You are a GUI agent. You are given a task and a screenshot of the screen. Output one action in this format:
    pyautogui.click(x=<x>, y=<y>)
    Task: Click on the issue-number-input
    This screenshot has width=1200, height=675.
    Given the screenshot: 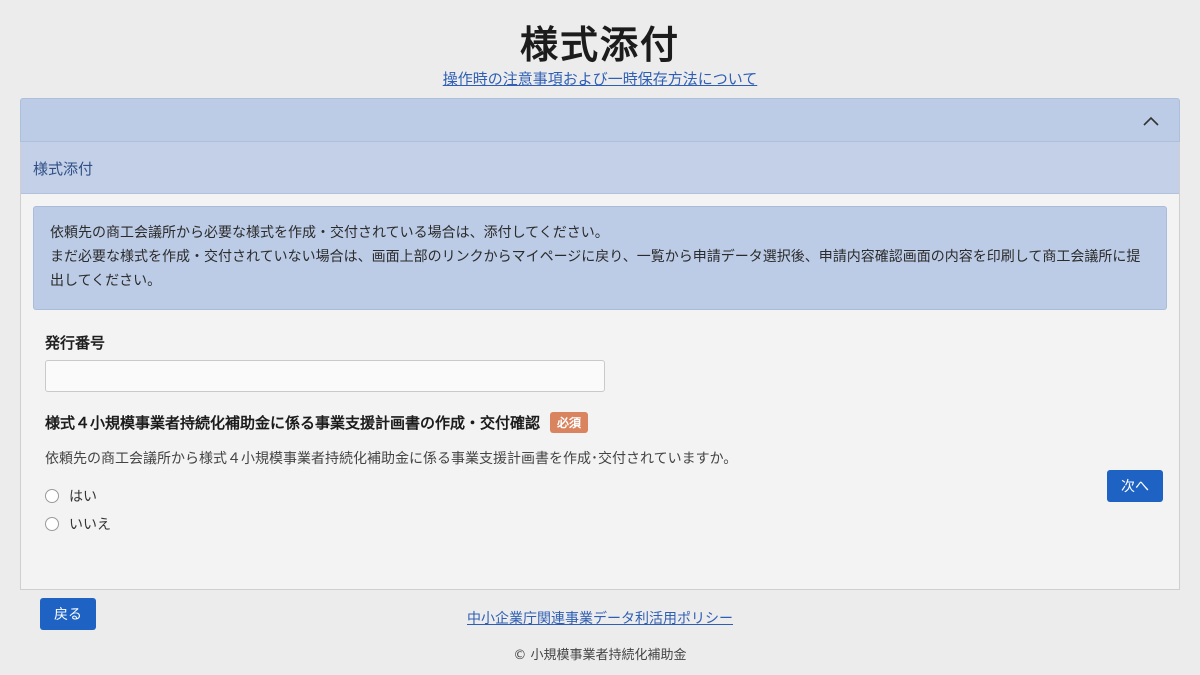 What is the action you would take?
    pyautogui.click(x=325, y=376)
    